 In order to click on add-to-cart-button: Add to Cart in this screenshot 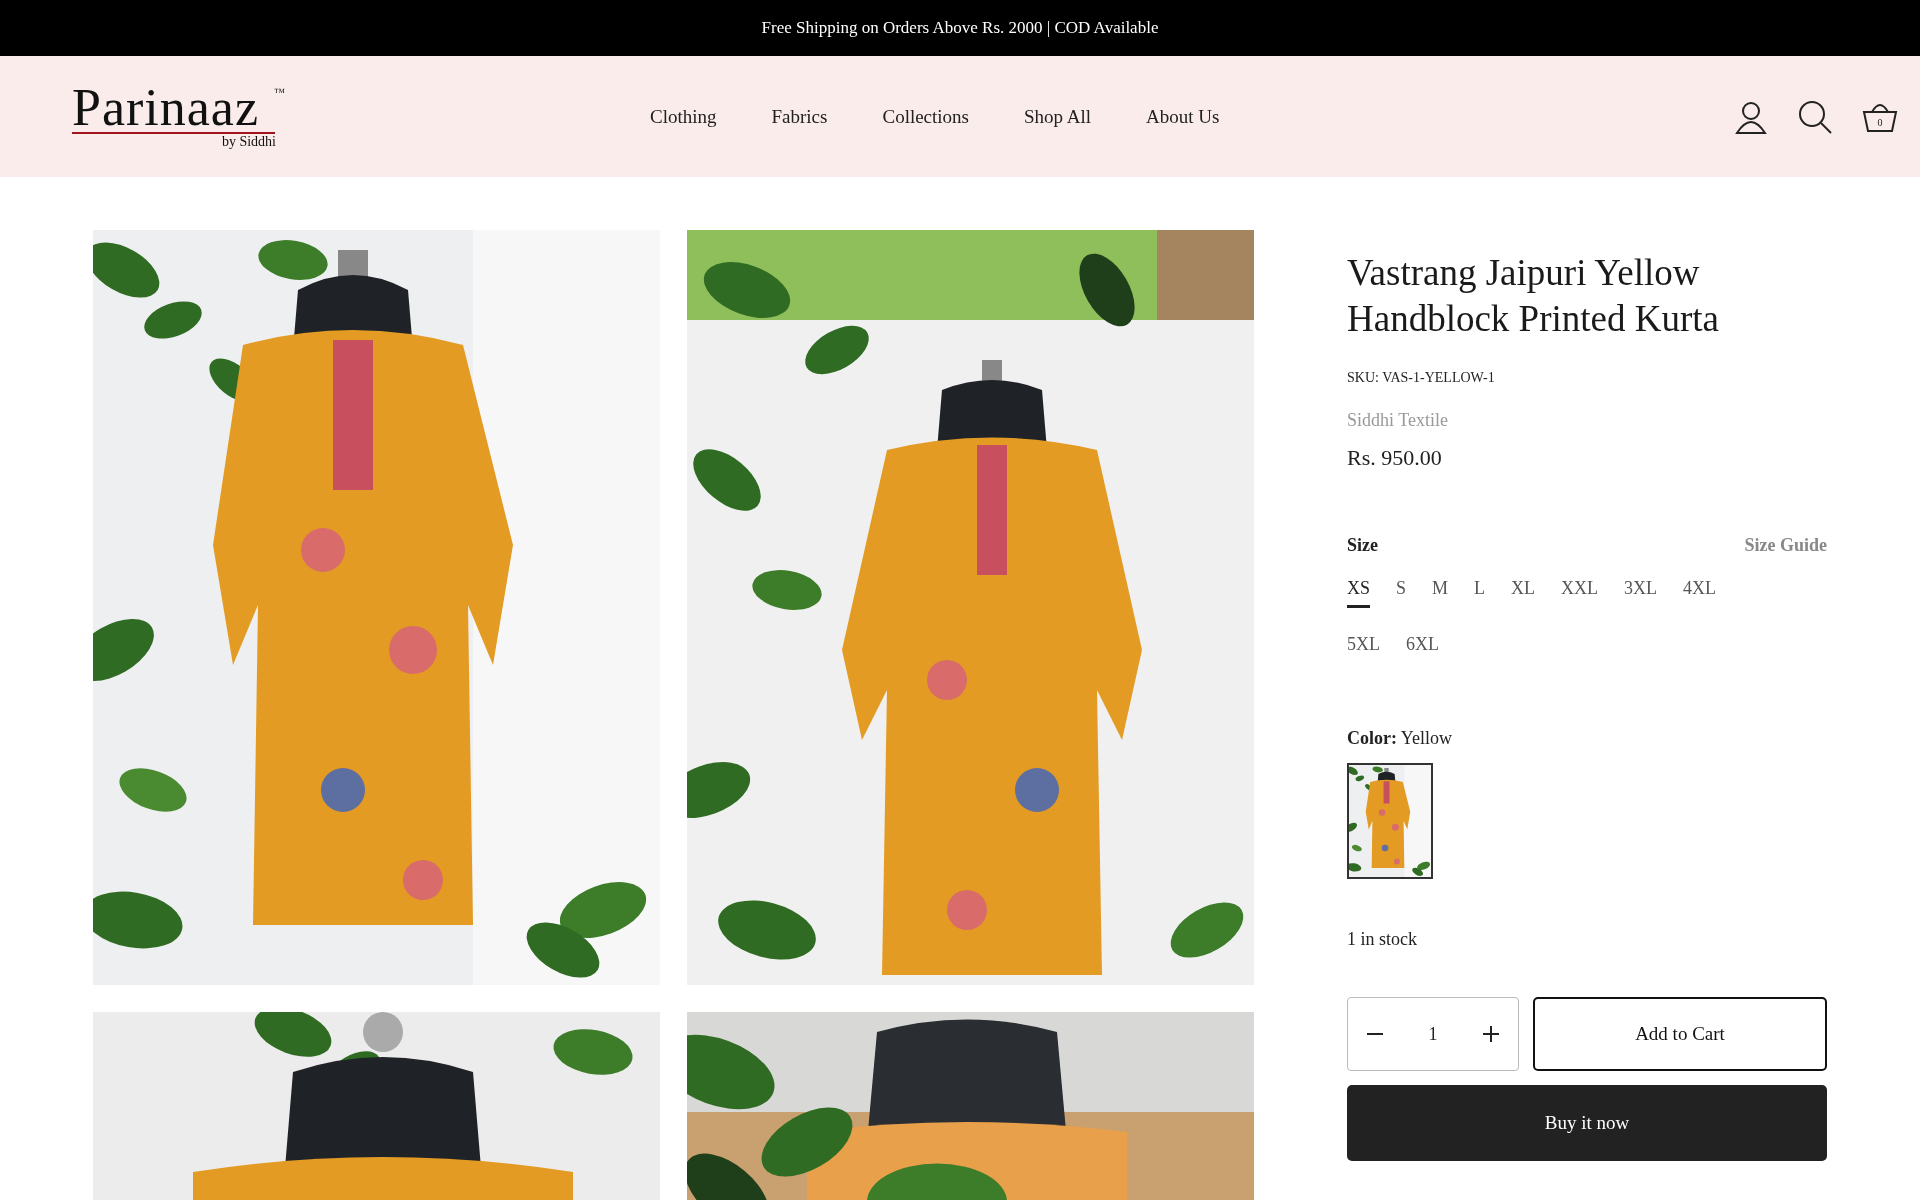, I will do `click(1680, 1034)`.